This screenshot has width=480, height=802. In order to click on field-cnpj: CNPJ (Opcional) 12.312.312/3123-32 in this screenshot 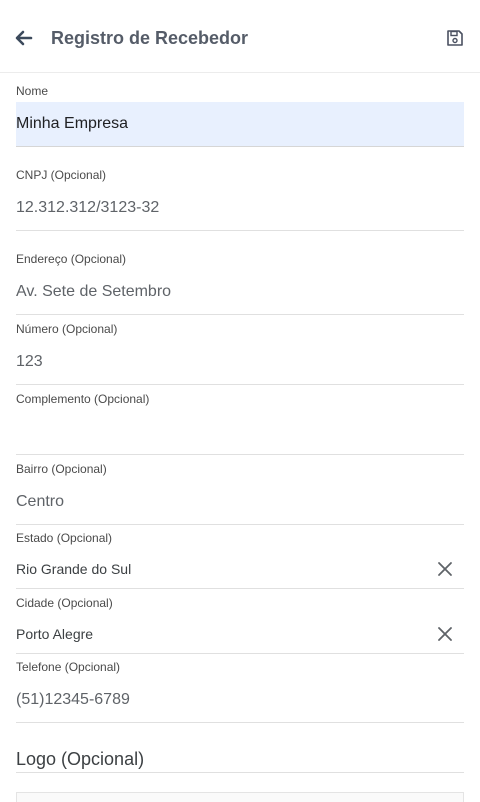, I will do `click(240, 200)`.